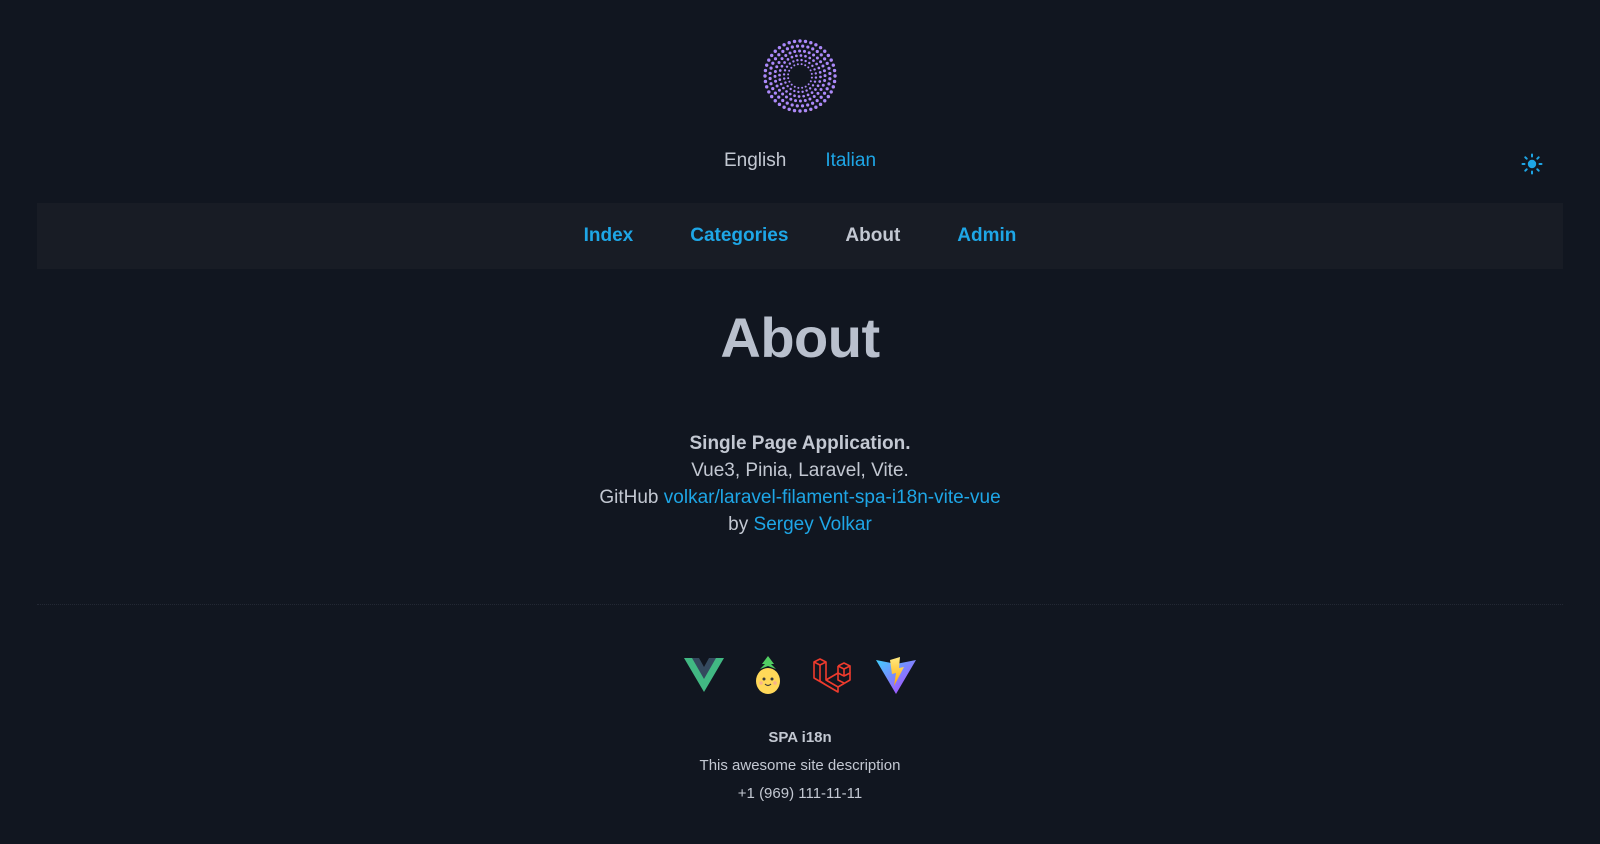  What do you see at coordinates (704, 675) in the screenshot?
I see `vue-icon` at bounding box center [704, 675].